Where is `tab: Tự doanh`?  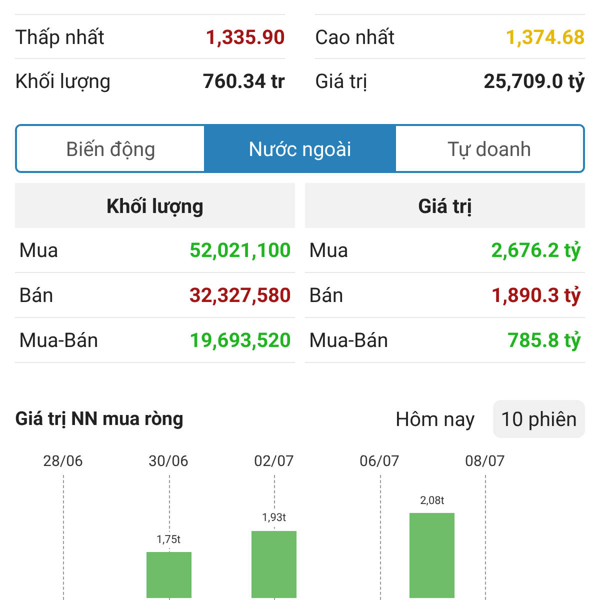 tab: Tự doanh is located at coordinates (488, 148).